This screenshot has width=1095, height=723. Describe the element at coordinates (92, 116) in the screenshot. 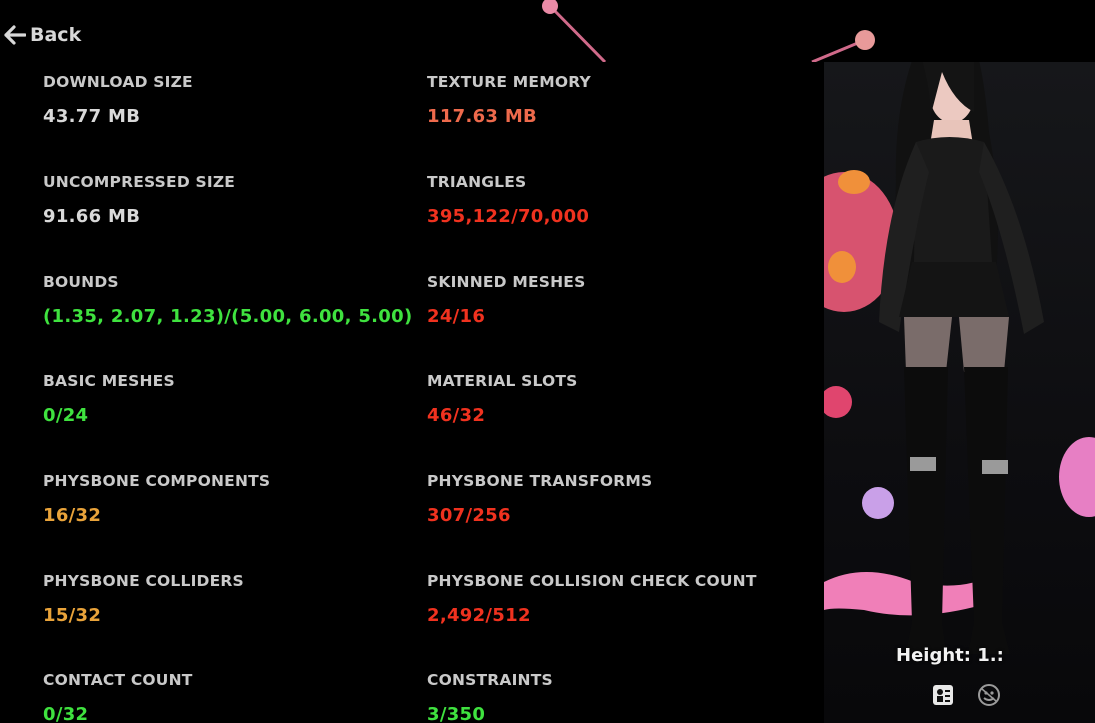

I see `stat-value: 43.77 MB` at that location.